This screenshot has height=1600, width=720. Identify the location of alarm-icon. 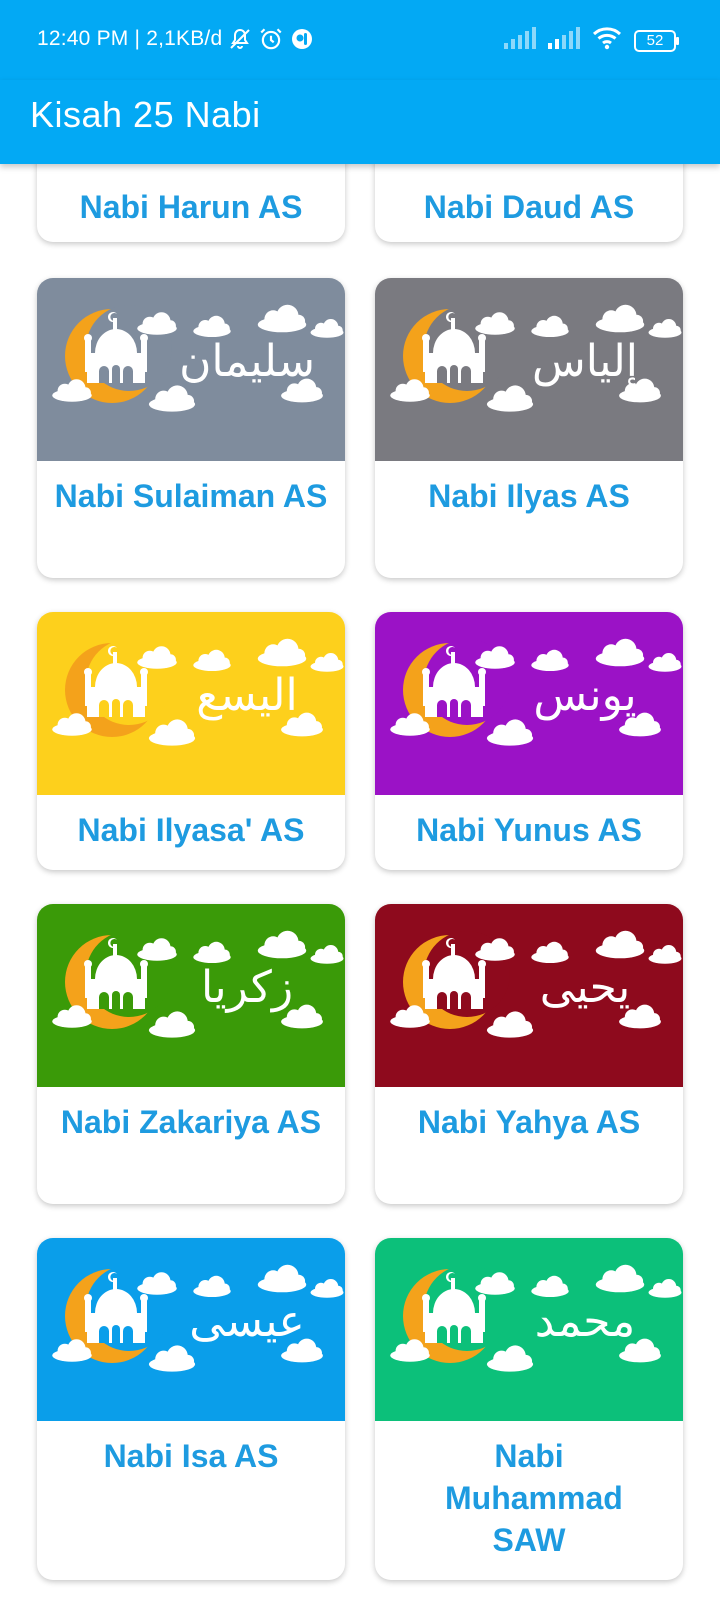
(271, 39).